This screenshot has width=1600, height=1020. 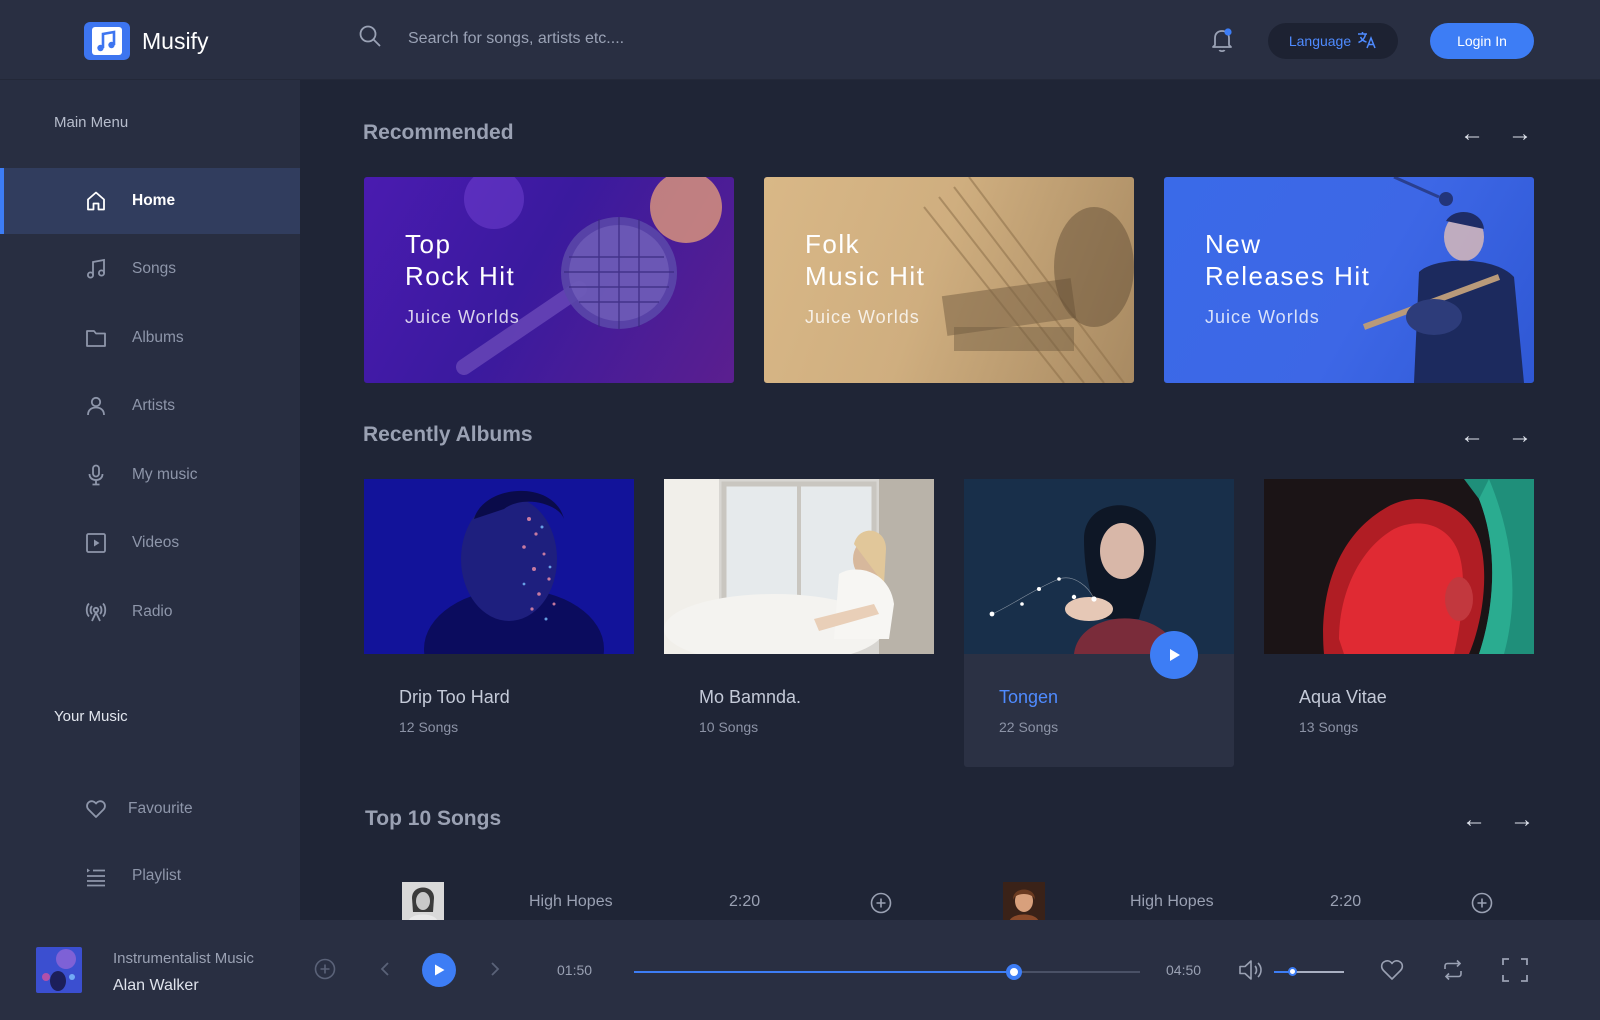 What do you see at coordinates (454, 697) in the screenshot?
I see `album-name: Drip Too Hard` at bounding box center [454, 697].